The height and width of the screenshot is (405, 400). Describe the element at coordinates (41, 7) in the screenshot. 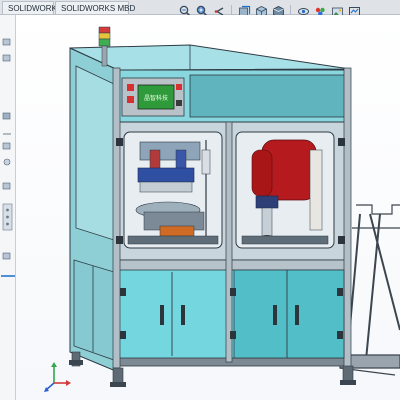

I see `tab-solidworks-addins: SOLIDWORKS 插件` at that location.